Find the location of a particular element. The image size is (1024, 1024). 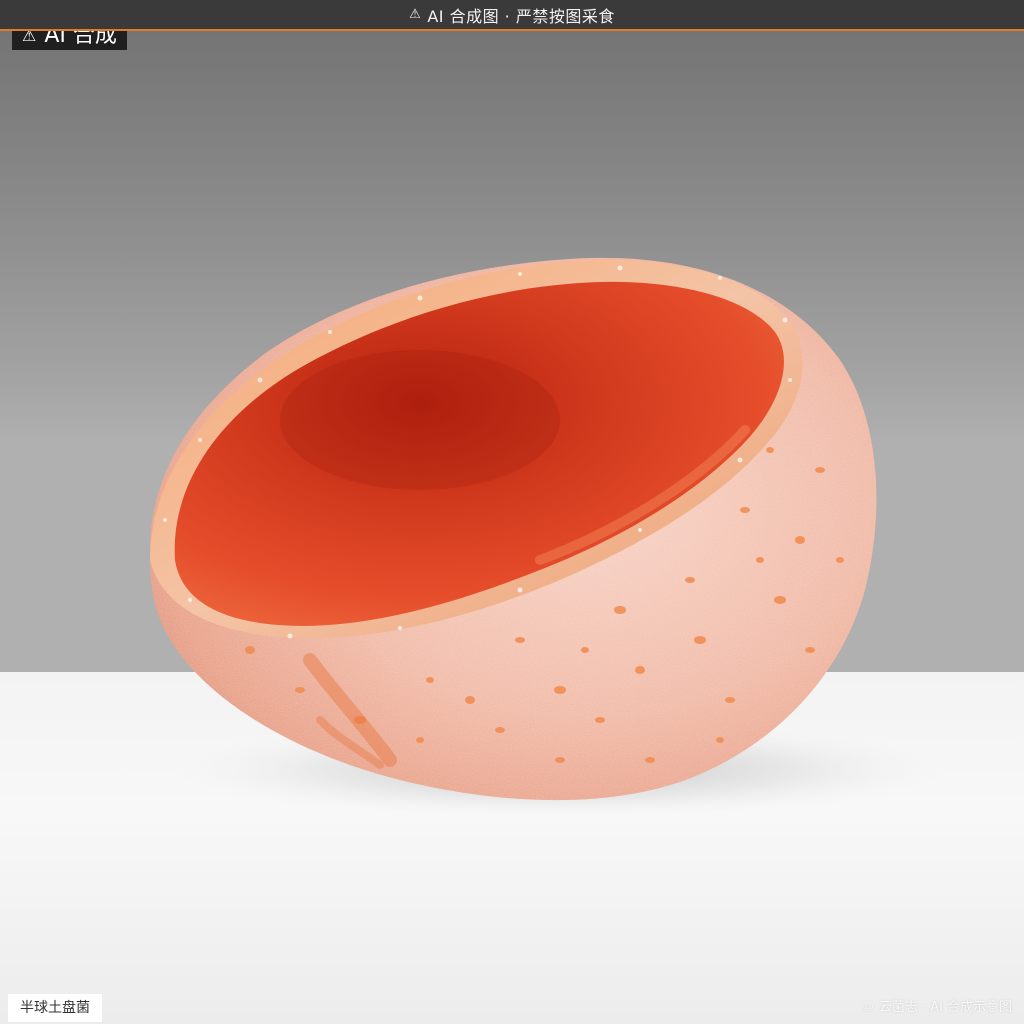

banner-text: AI 合成图 · 严禁按图采食 is located at coordinates (521, 16).